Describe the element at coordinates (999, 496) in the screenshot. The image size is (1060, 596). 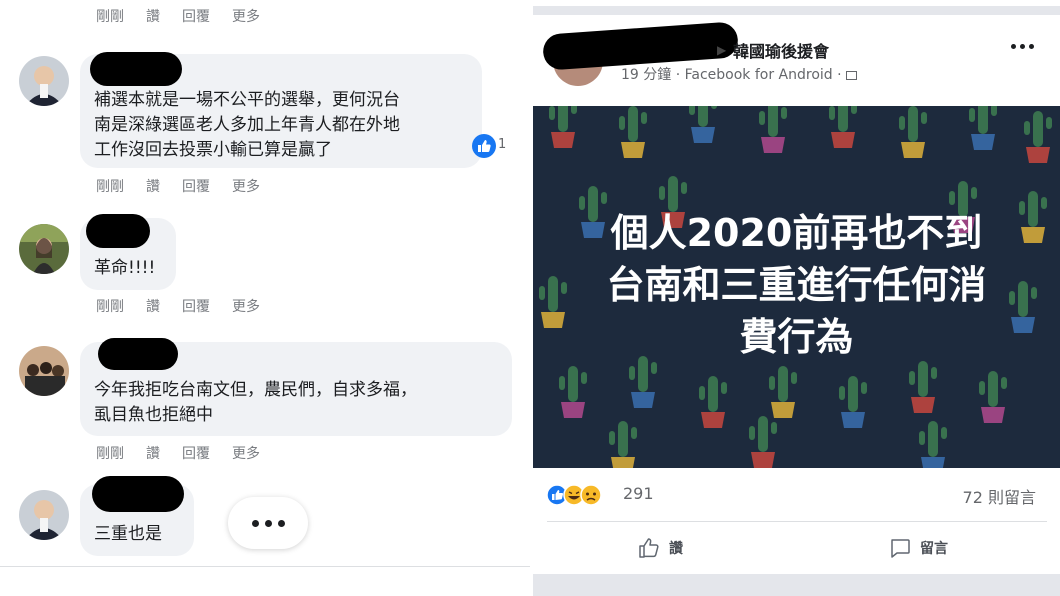
I see `comment-count: 72 則留言` at that location.